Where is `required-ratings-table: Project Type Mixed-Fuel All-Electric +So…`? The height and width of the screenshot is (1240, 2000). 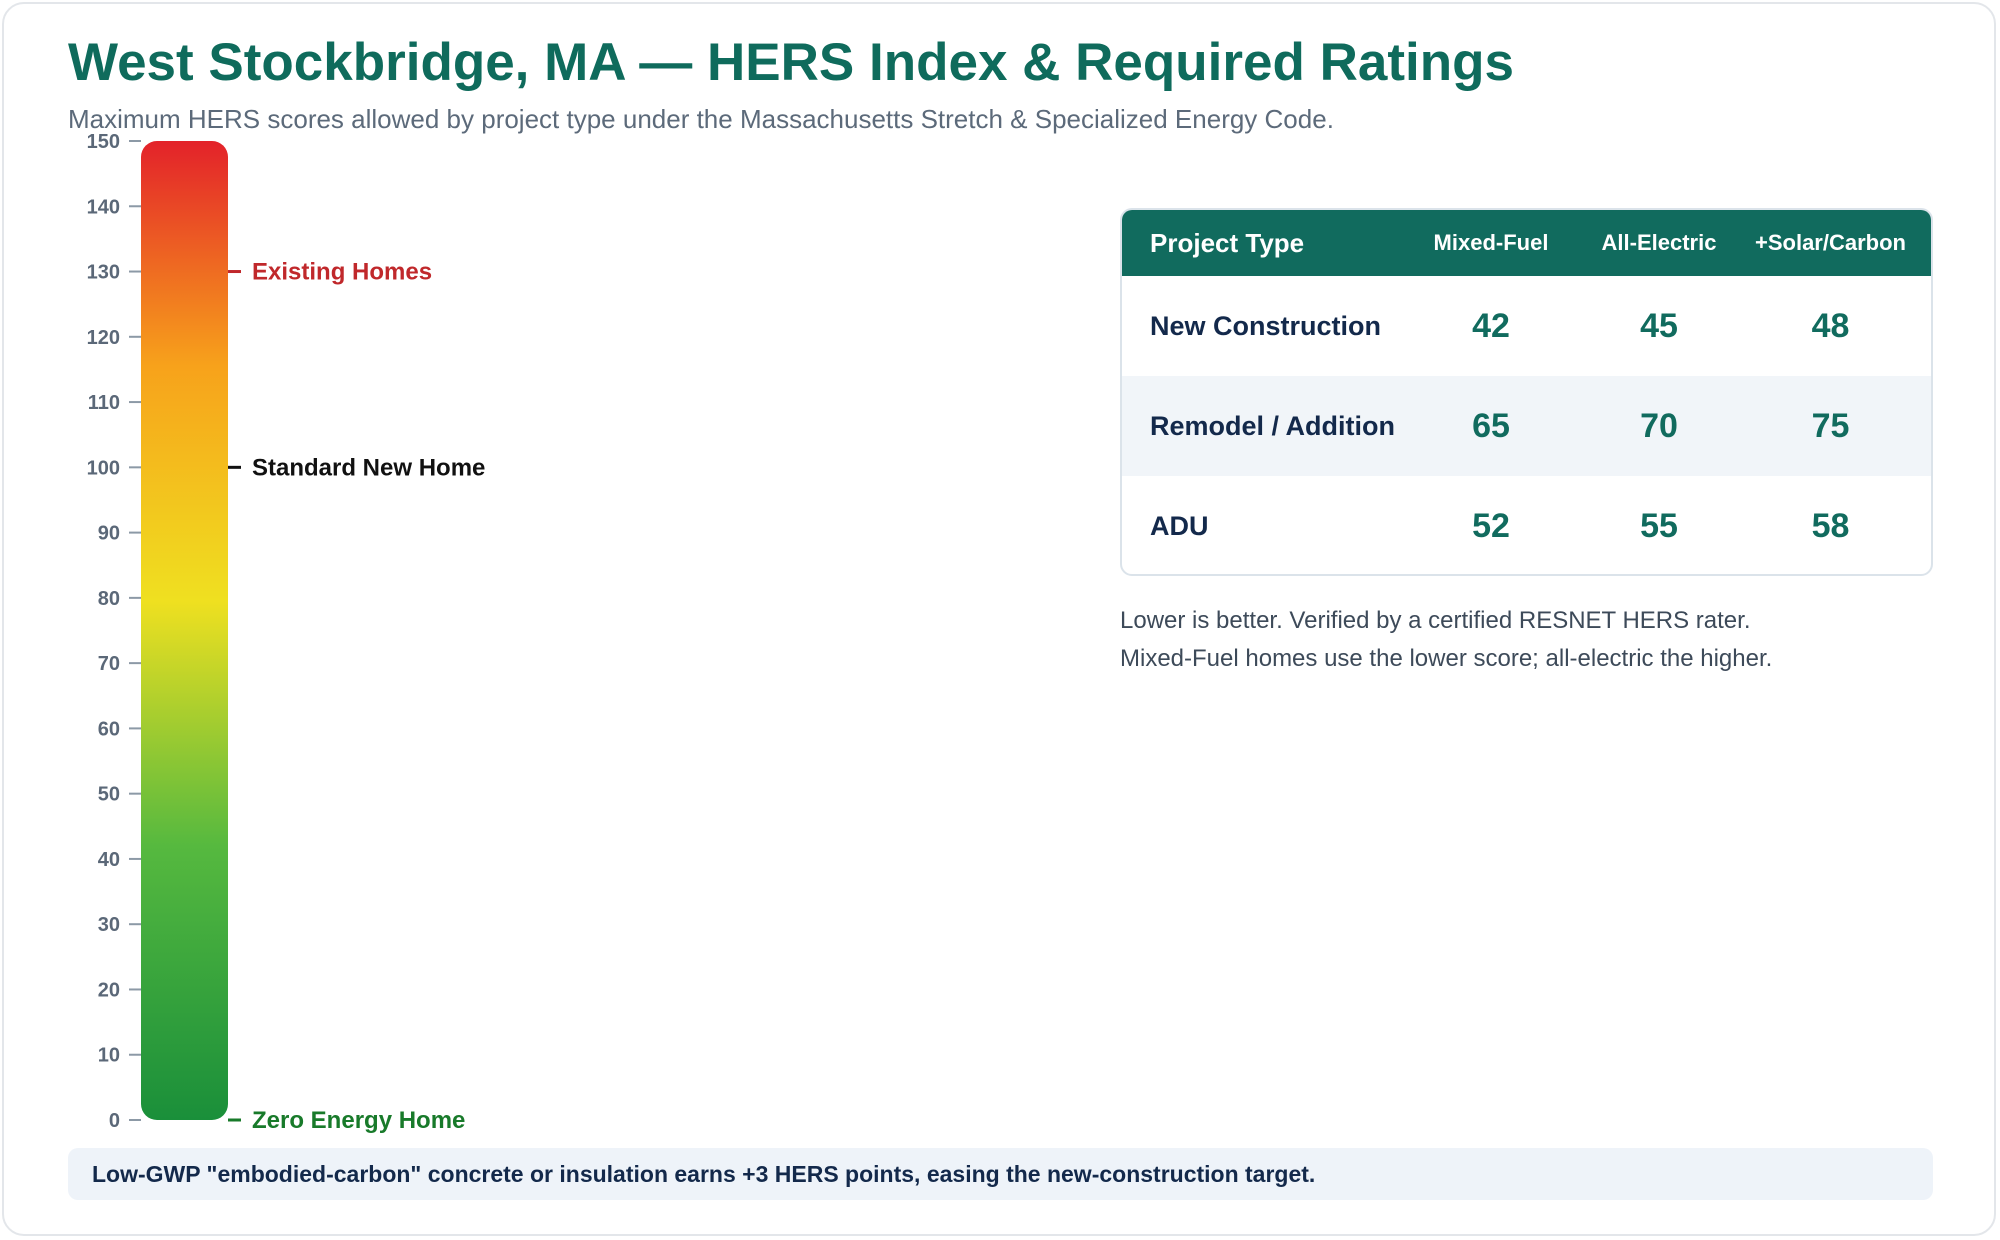 required-ratings-table: Project Type Mixed-Fuel All-Electric +So… is located at coordinates (1526, 392).